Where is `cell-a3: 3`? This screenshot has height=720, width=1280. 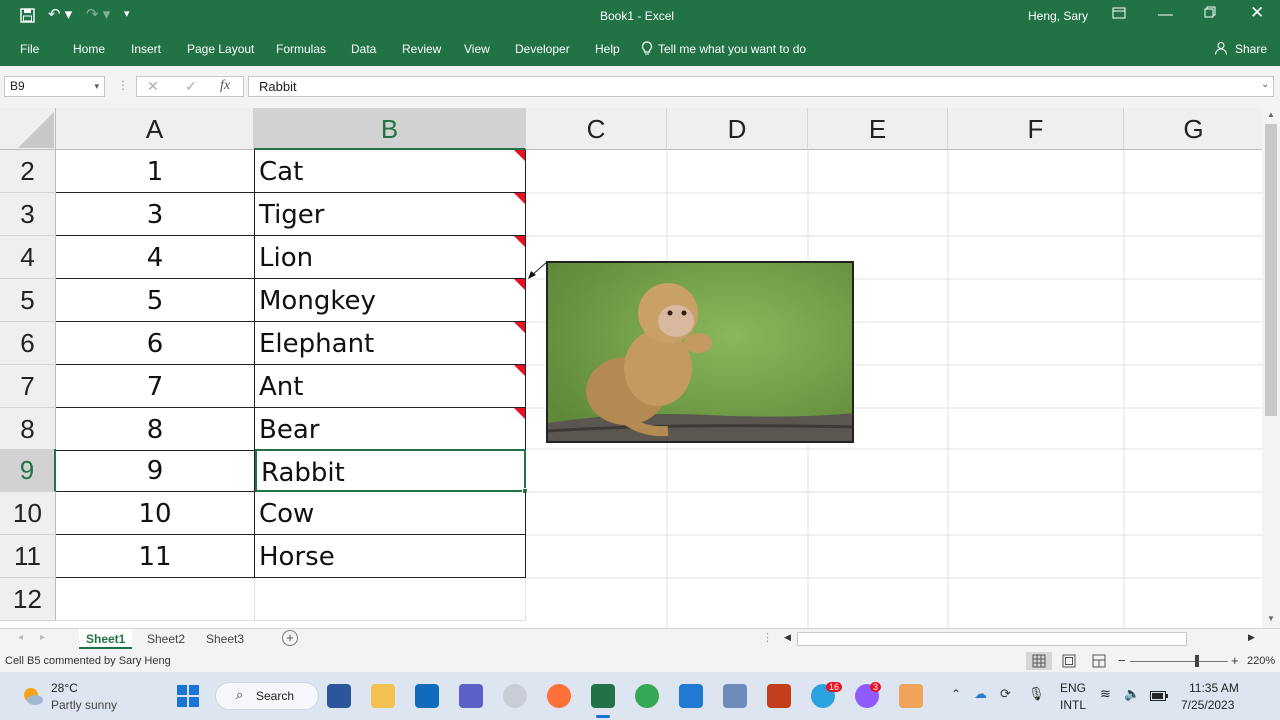
cell-a3: 3 is located at coordinates (155, 214).